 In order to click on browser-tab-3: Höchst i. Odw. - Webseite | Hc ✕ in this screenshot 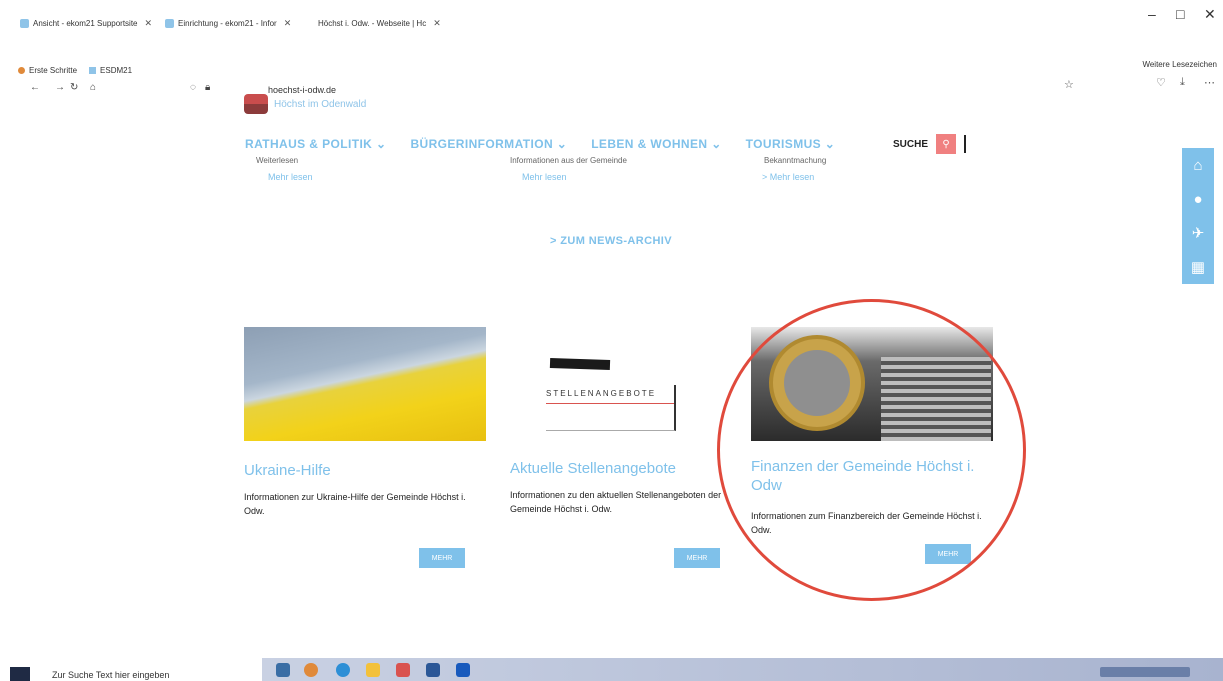, I will do `click(379, 23)`.